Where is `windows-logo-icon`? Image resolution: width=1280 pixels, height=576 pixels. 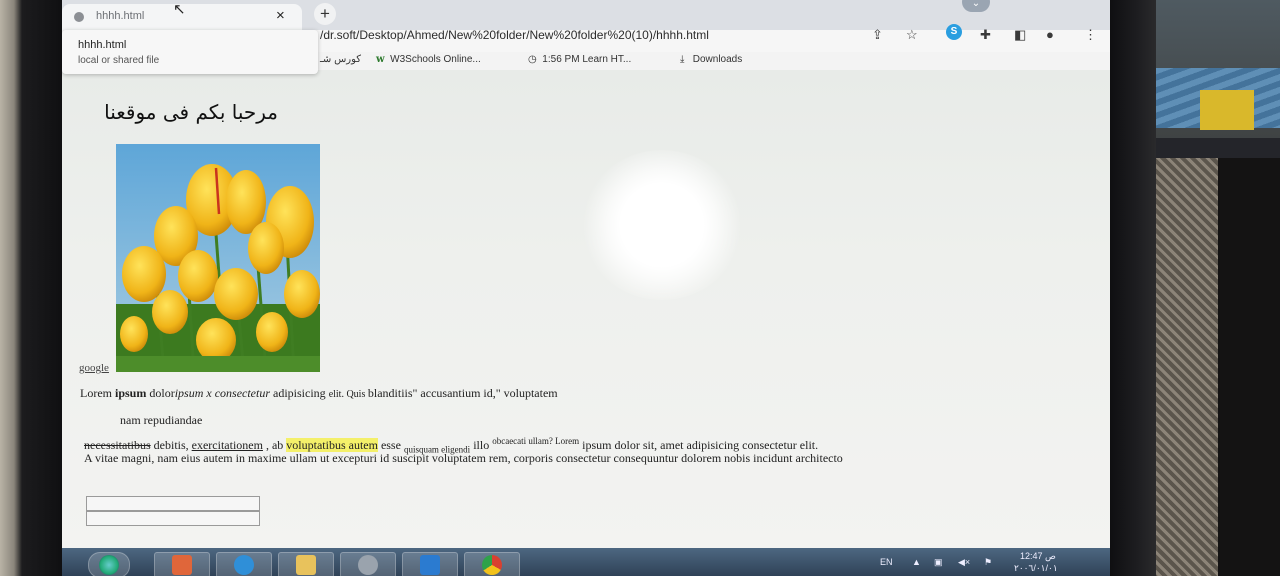 windows-logo-icon is located at coordinates (109, 565).